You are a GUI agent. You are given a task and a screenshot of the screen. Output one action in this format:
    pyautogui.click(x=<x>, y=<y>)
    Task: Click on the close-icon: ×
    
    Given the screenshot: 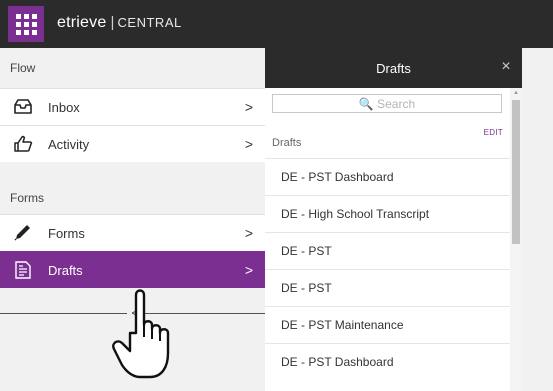 What is the action you would take?
    pyautogui.click(x=506, y=67)
    